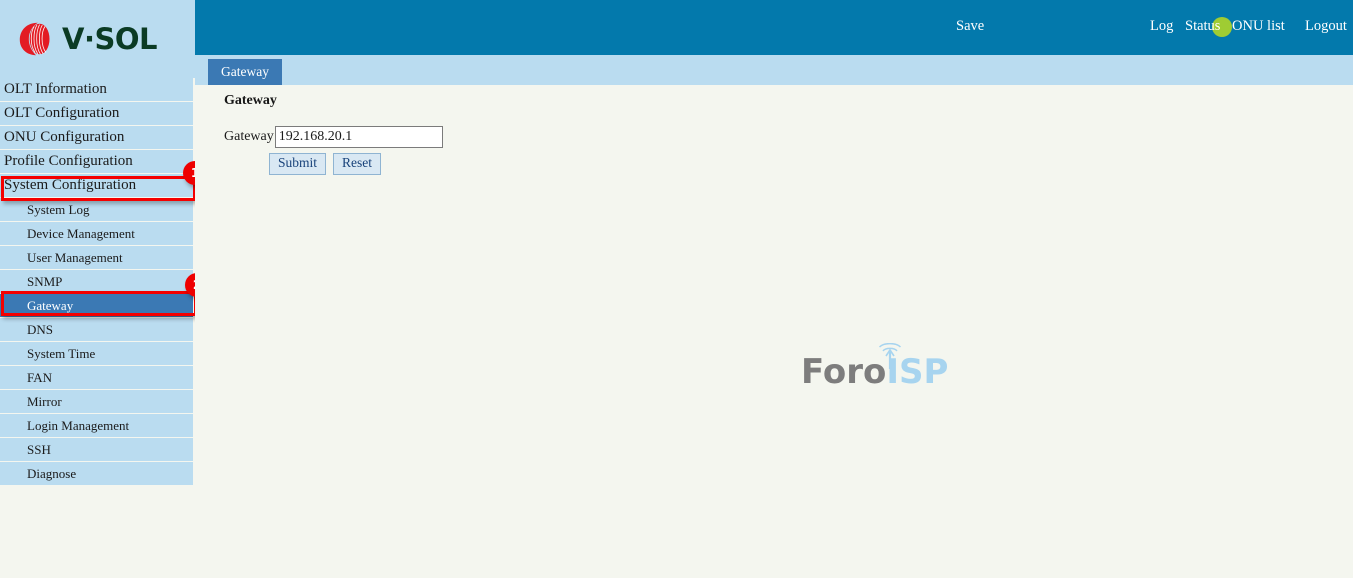 The width and height of the screenshot is (1353, 578). What do you see at coordinates (298, 164) in the screenshot?
I see `submit-button: Submit` at bounding box center [298, 164].